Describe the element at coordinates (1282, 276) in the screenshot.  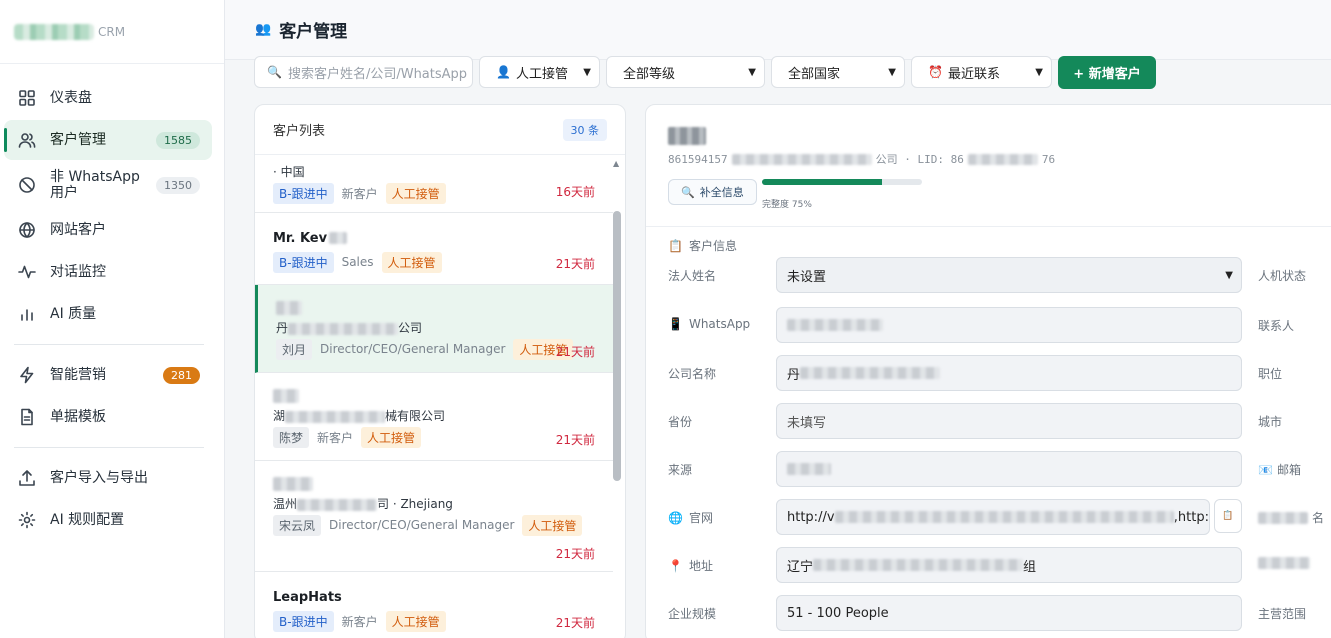
I see `field-label: 人机状态` at that location.